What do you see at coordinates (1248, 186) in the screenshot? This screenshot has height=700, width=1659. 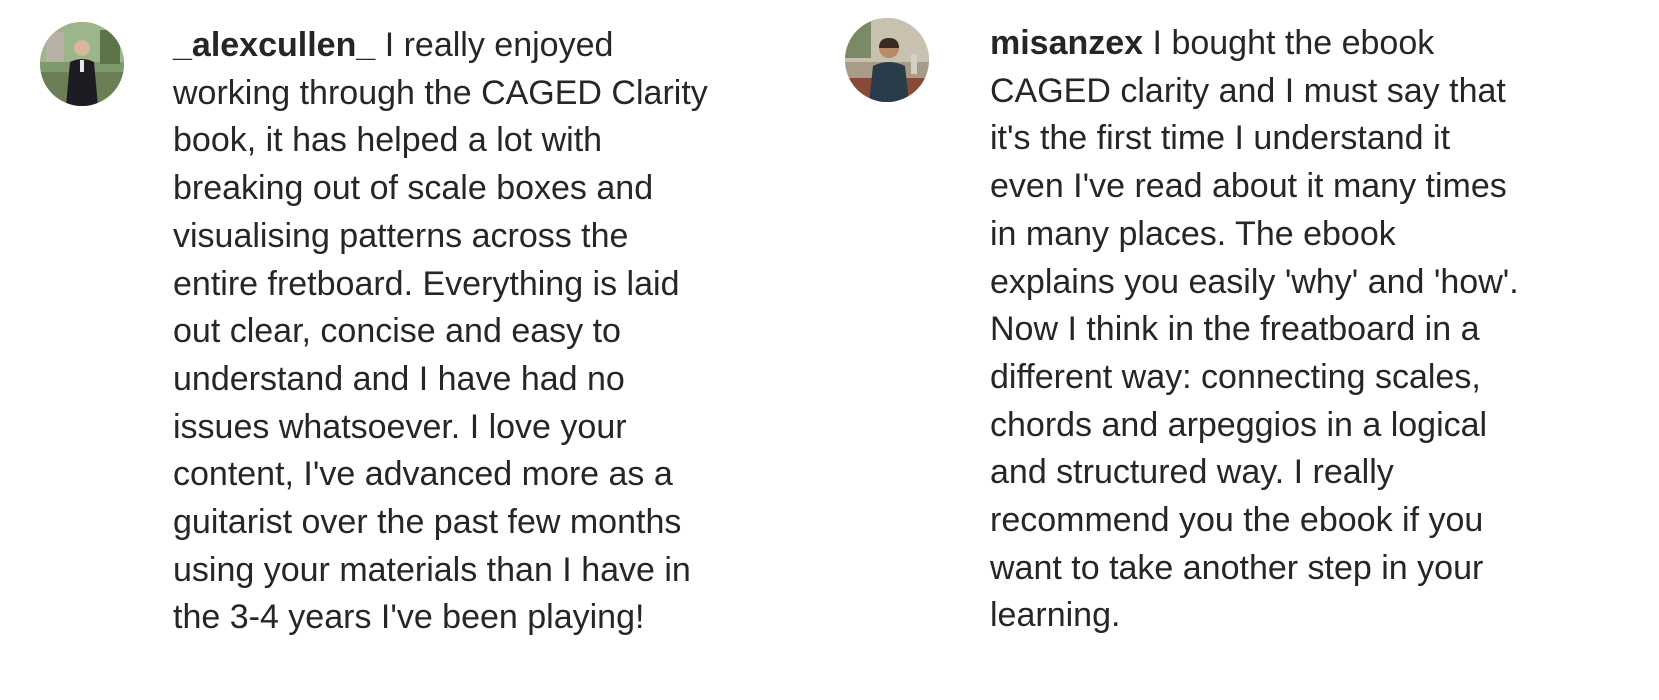 I see `comment-text-line: even I've read about it many times` at bounding box center [1248, 186].